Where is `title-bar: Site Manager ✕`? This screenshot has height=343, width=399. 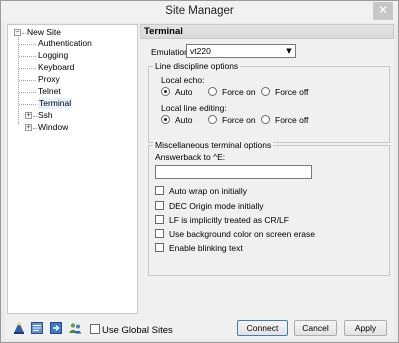
title-bar: Site Manager ✕ is located at coordinates (199, 12).